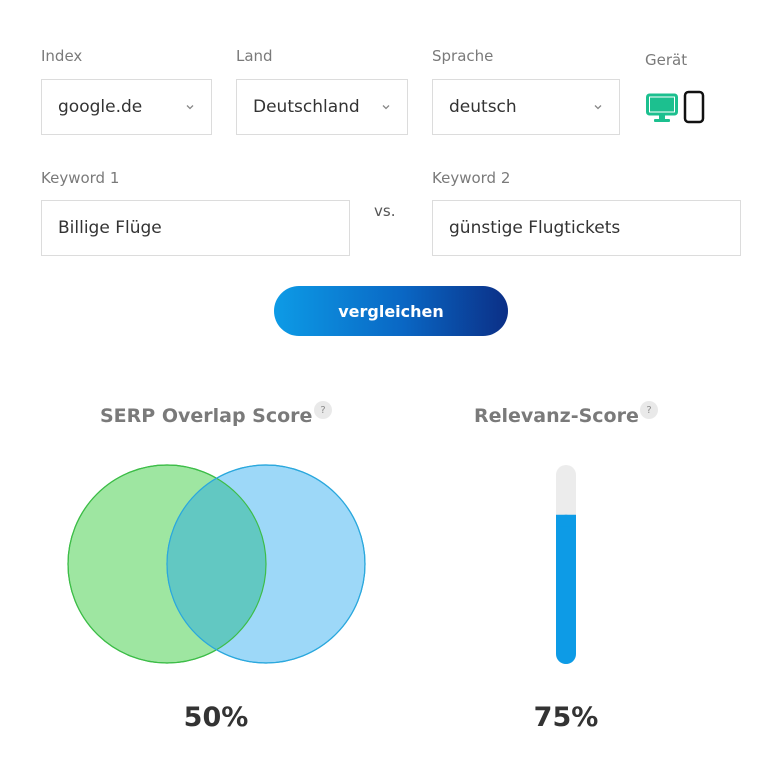 The width and height of the screenshot is (768, 773). Describe the element at coordinates (483, 107) in the screenshot. I see `sprache-select-value: deutsch` at that location.